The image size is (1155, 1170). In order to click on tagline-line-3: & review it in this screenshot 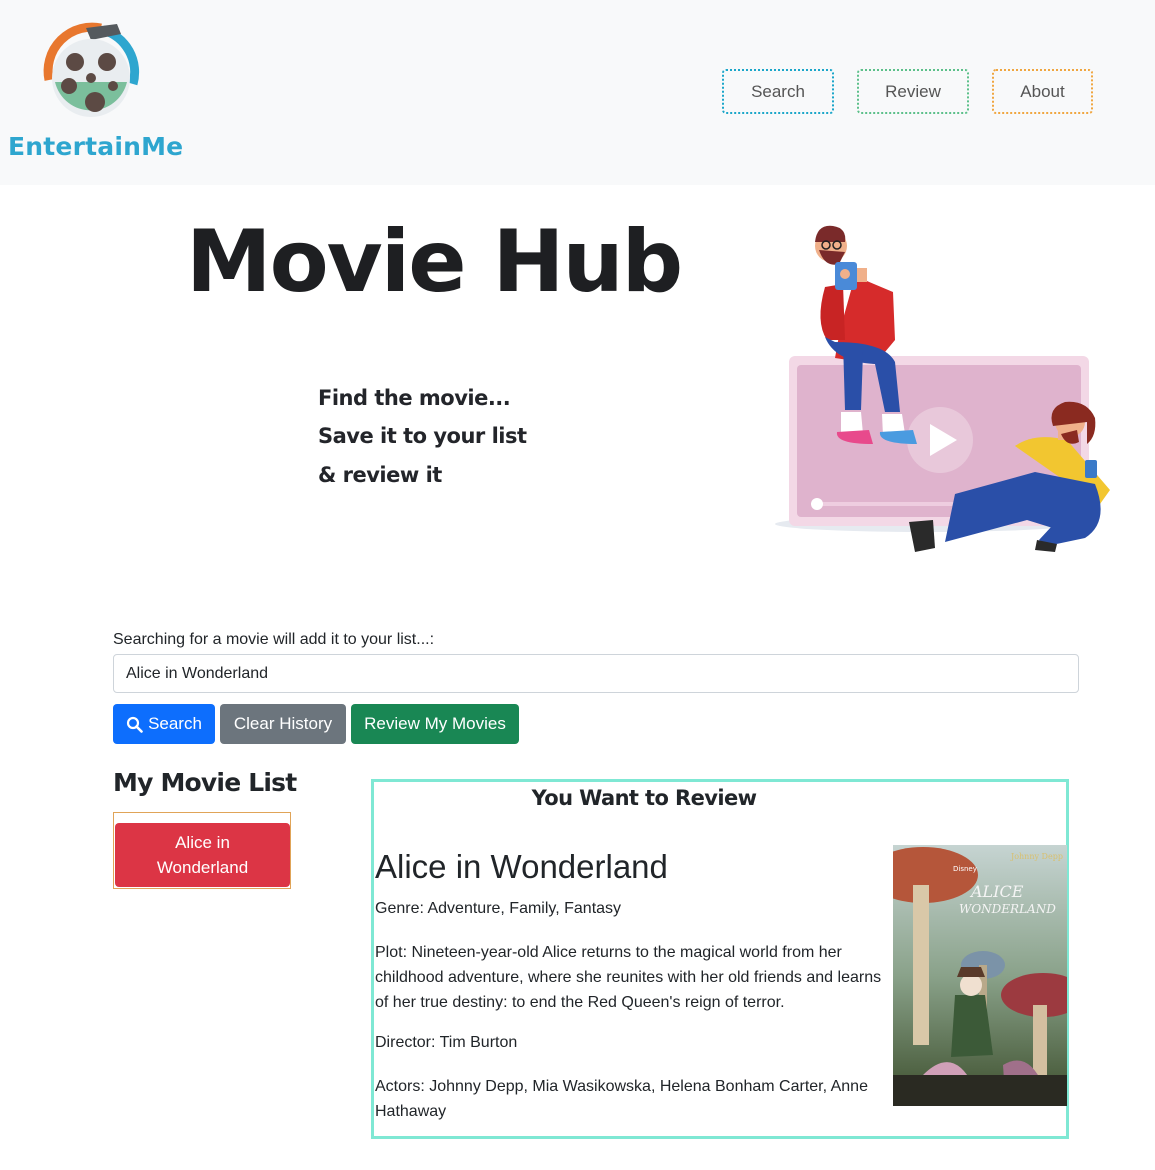, I will do `click(380, 475)`.